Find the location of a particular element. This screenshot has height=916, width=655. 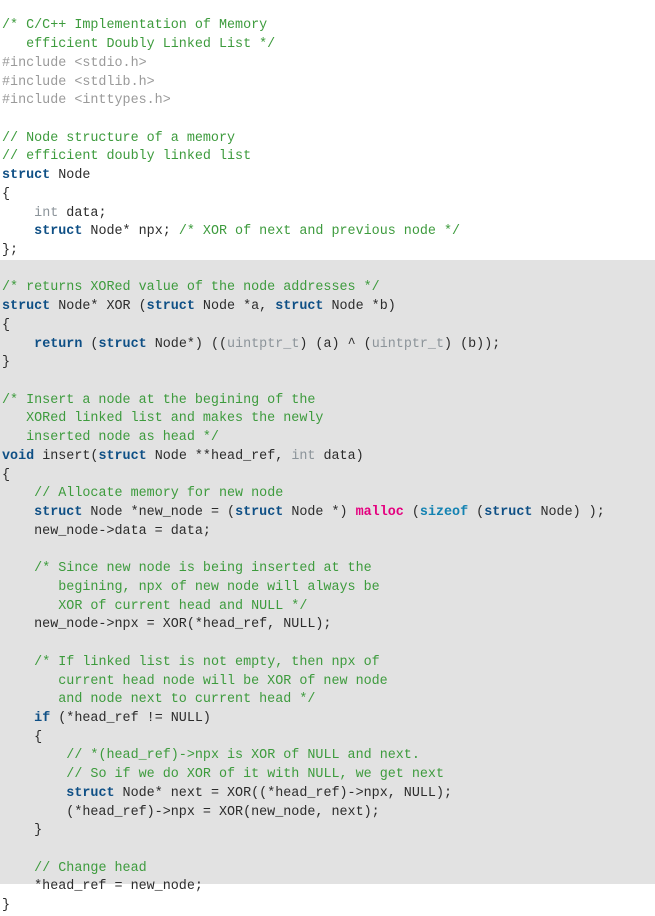

code-token-pl: ) (b)); is located at coordinates (472, 344).